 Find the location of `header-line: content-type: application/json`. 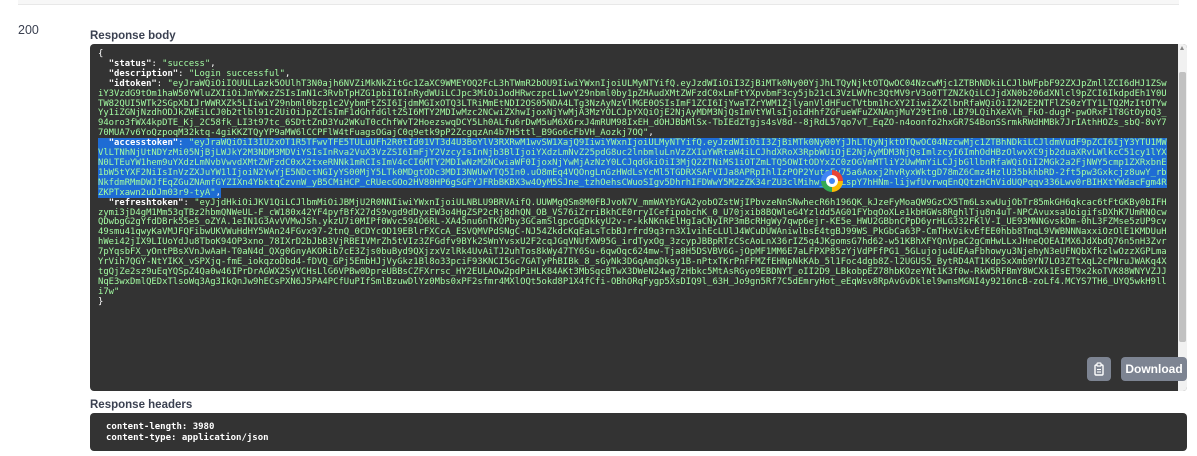

header-line: content-type: application/json is located at coordinates (187, 437).